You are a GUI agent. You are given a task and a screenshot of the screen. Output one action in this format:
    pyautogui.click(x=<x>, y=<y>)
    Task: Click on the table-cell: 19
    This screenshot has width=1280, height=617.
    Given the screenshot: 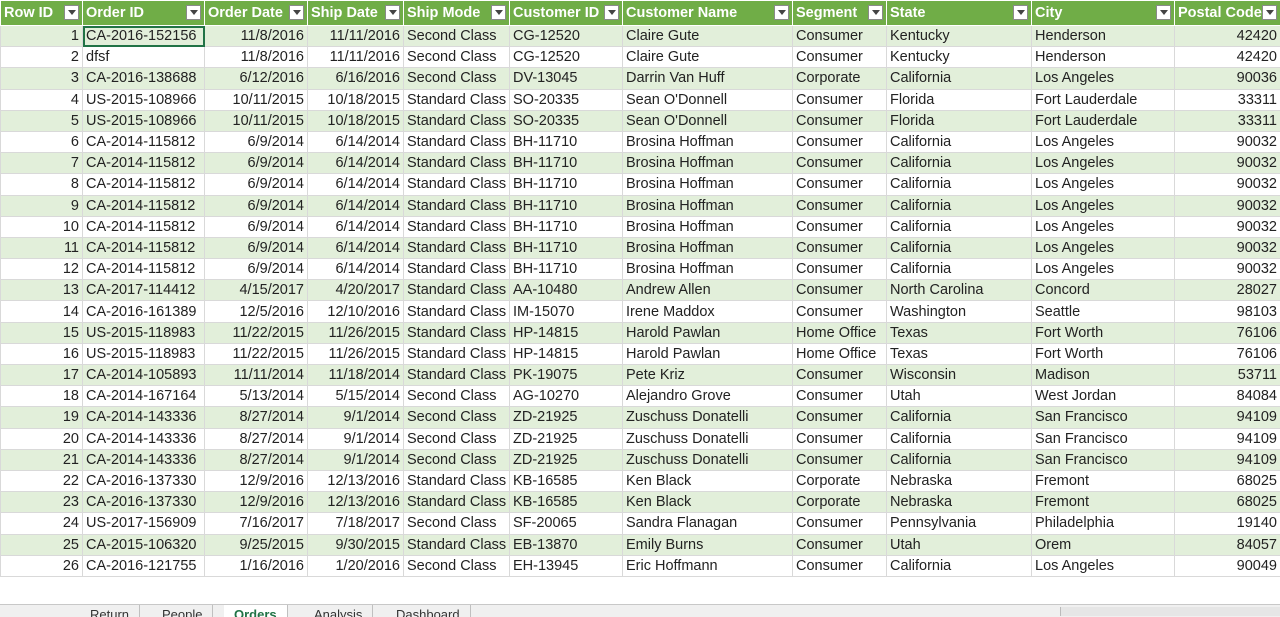 What is the action you would take?
    pyautogui.click(x=42, y=417)
    